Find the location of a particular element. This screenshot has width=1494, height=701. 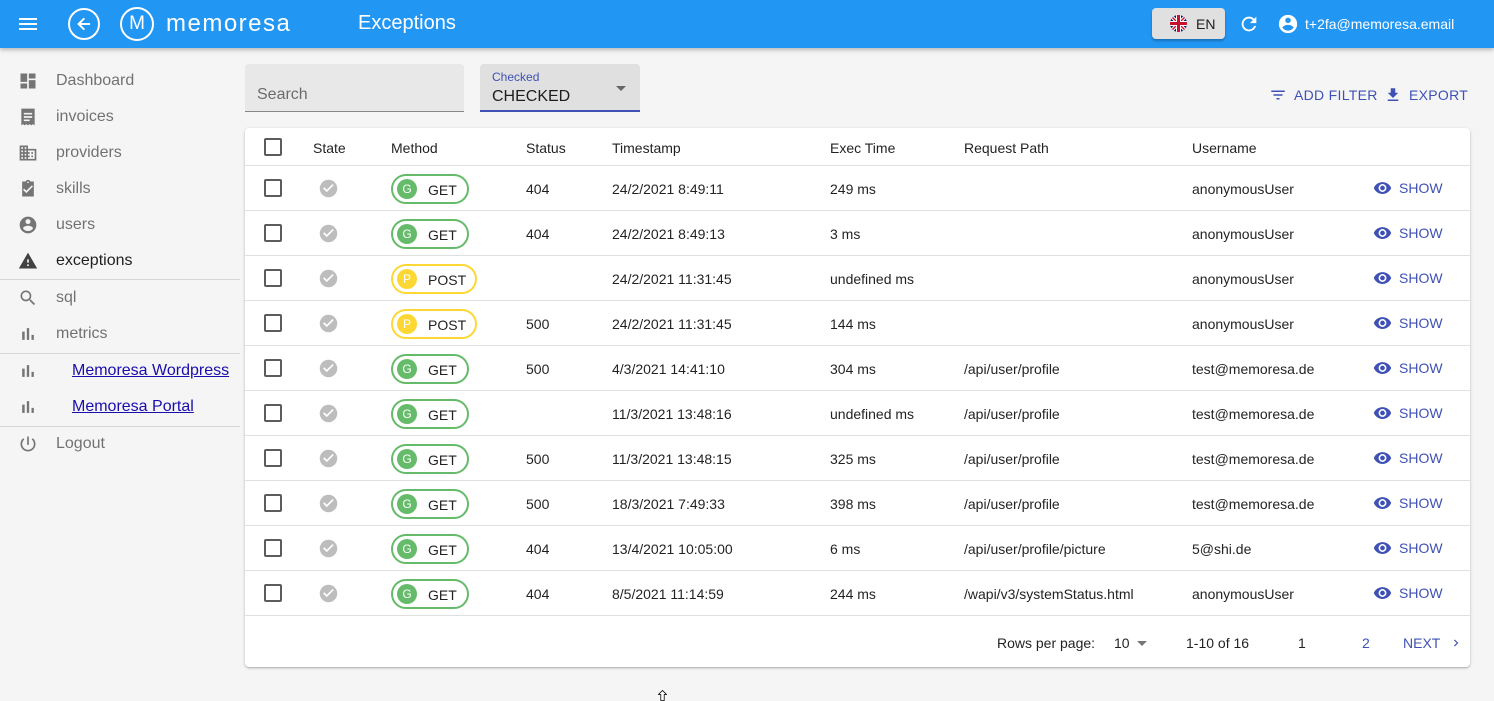

checked-select-label: Checked is located at coordinates (516, 77).